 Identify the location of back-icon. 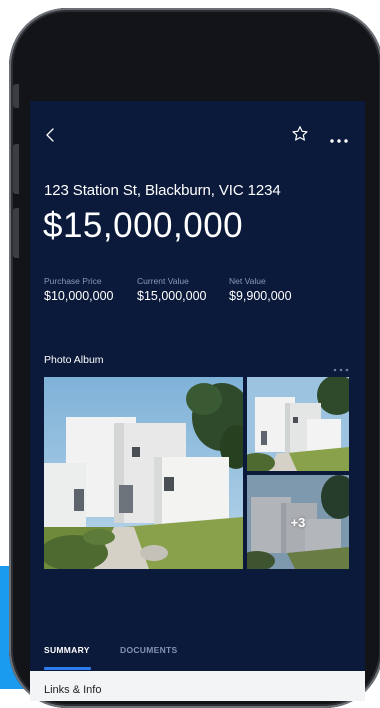
(52, 135).